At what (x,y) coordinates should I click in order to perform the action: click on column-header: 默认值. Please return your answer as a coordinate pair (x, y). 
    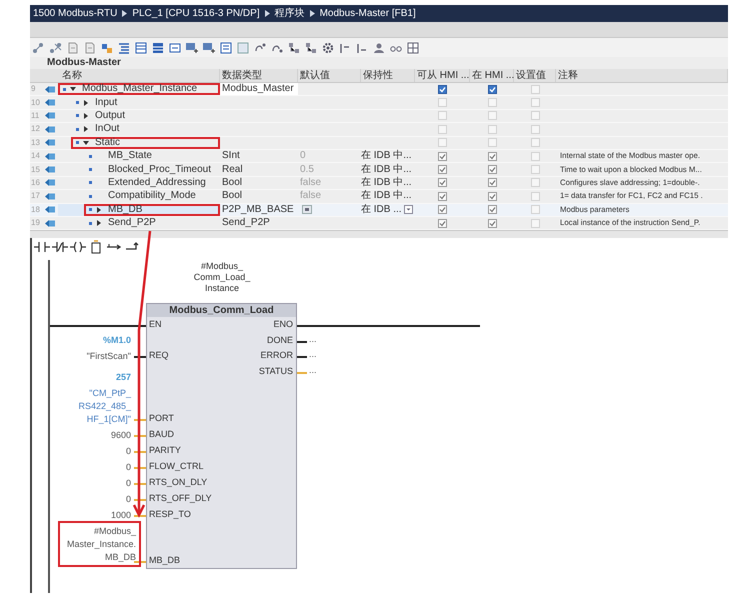
    Looking at the image, I should click on (329, 75).